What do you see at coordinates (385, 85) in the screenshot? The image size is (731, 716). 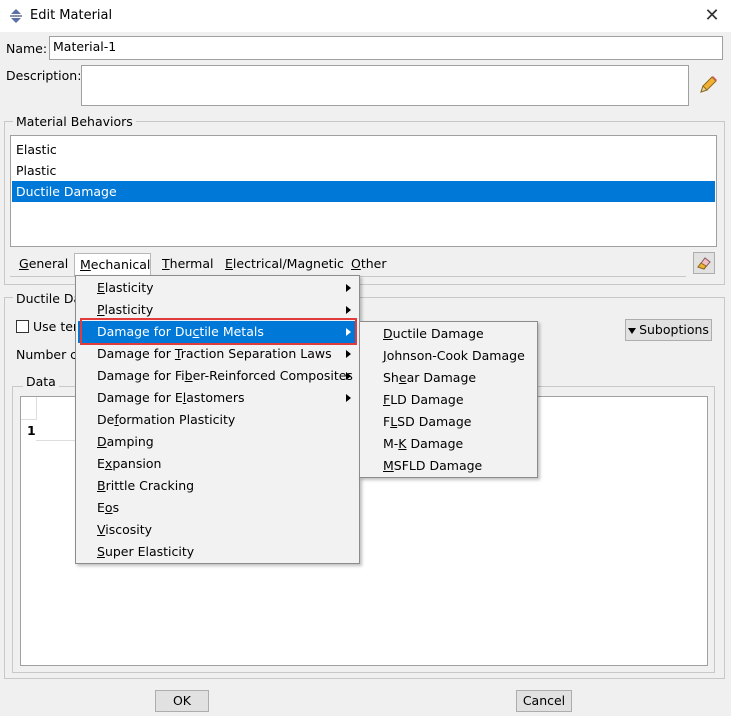 I see `description-input` at bounding box center [385, 85].